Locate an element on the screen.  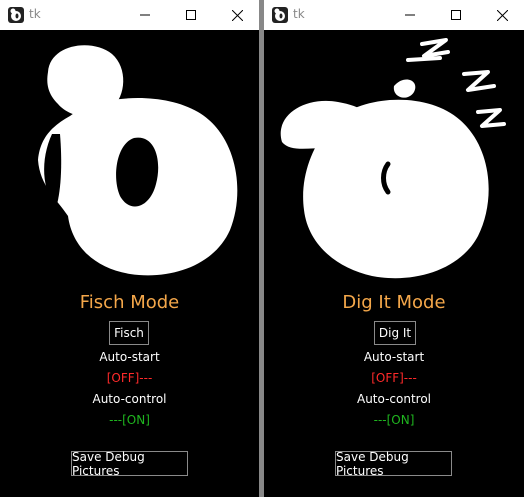
mode-title: Dig It Mode is located at coordinates (394, 302).